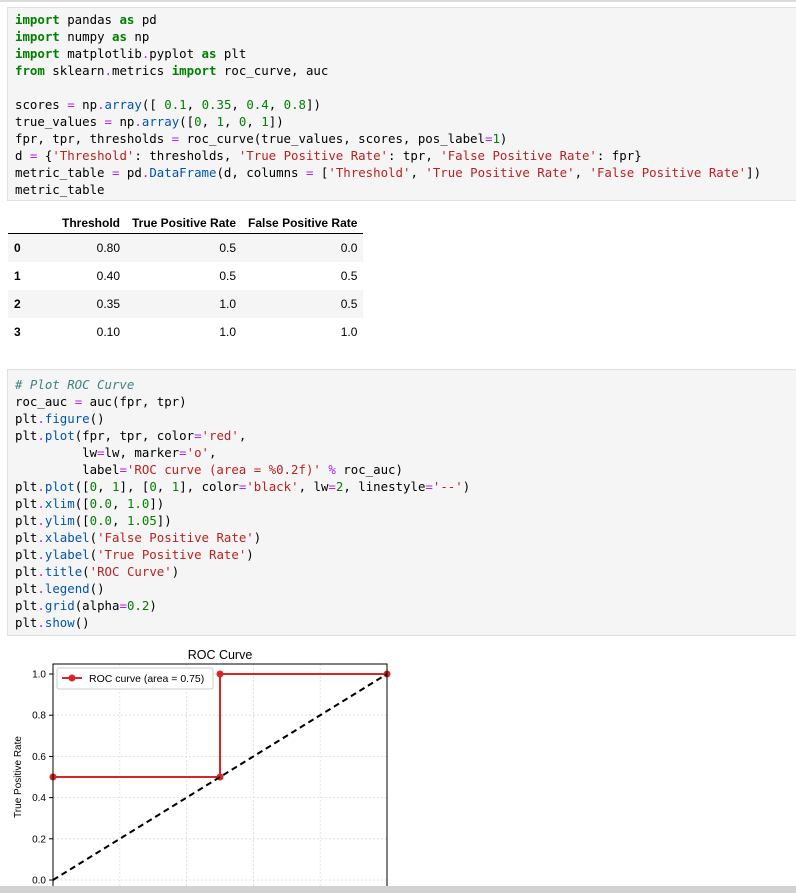 The height and width of the screenshot is (893, 796). I want to click on table-row: 2 0.35 1.0 0.5, so click(186, 304).